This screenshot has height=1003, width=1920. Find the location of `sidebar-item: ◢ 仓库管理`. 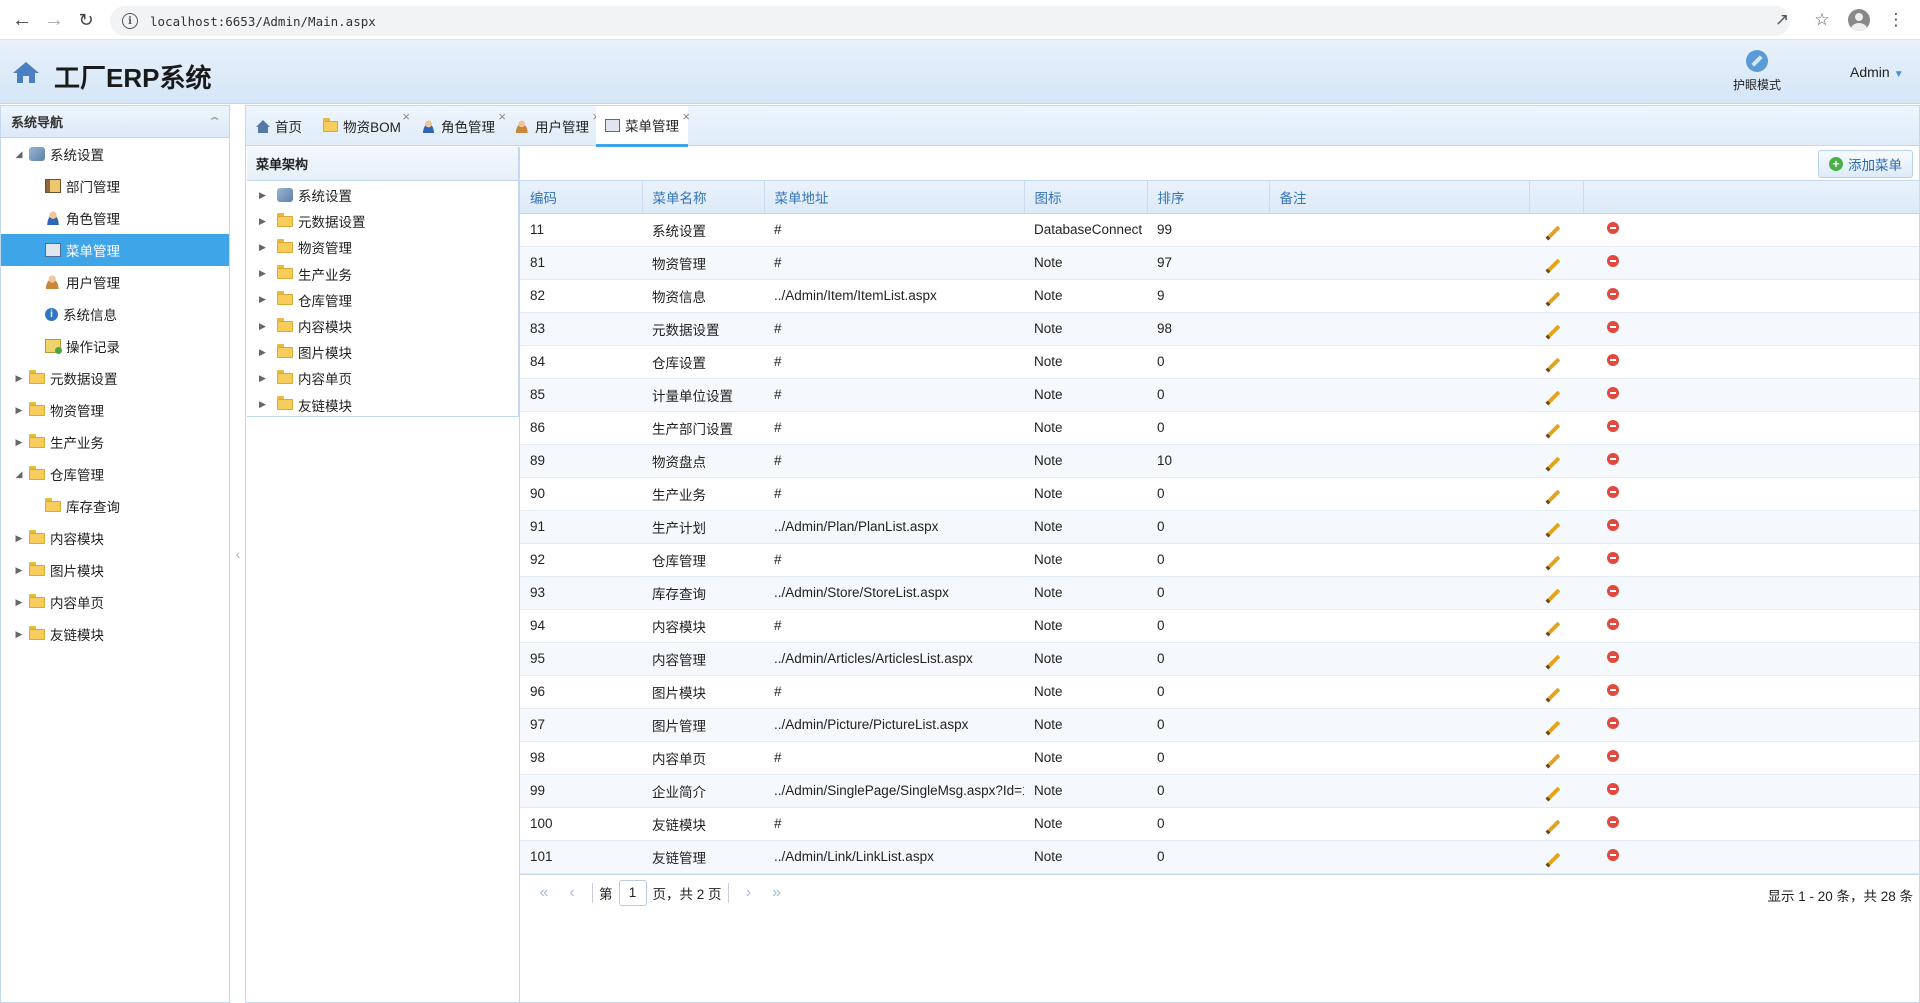

sidebar-item: ◢ 仓库管理 is located at coordinates (115, 474).